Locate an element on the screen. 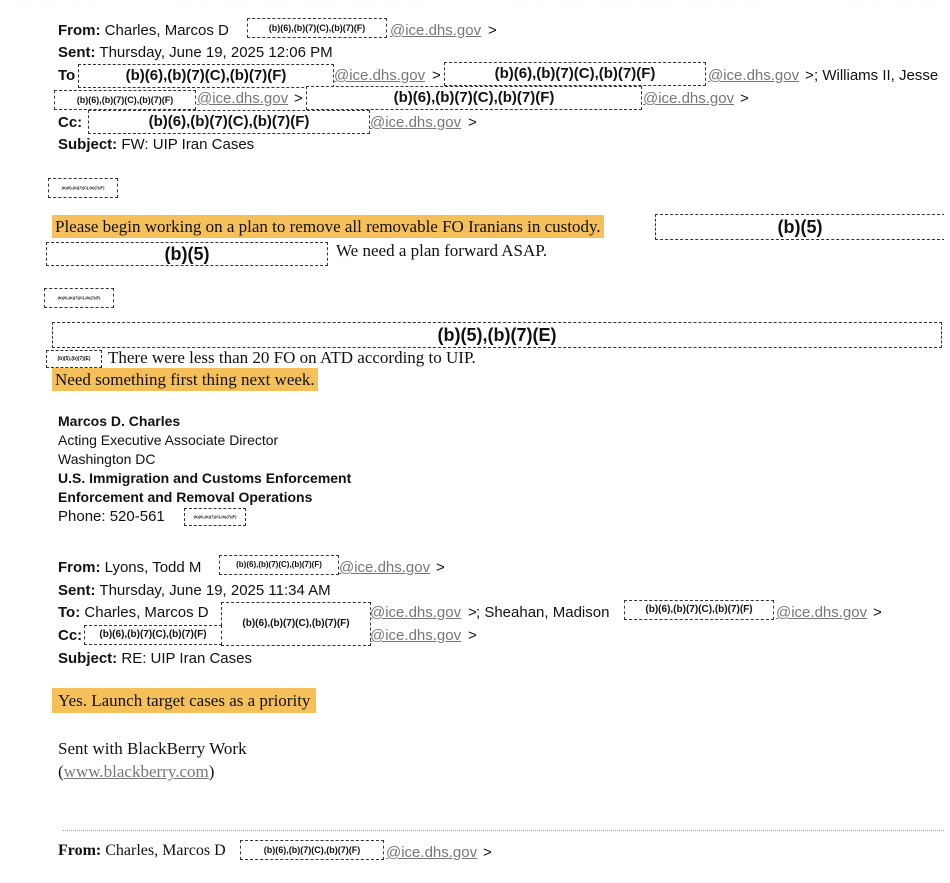 Image resolution: width=950 pixels, height=883 pixels. signature-title: Acting Executive Associate Director is located at coordinates (168, 440).